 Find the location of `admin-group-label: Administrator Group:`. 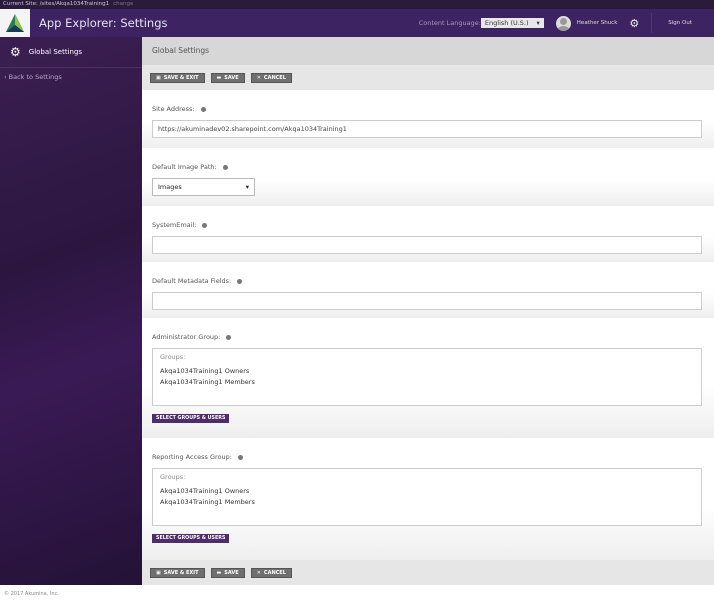

admin-group-label: Administrator Group: is located at coordinates (186, 337).